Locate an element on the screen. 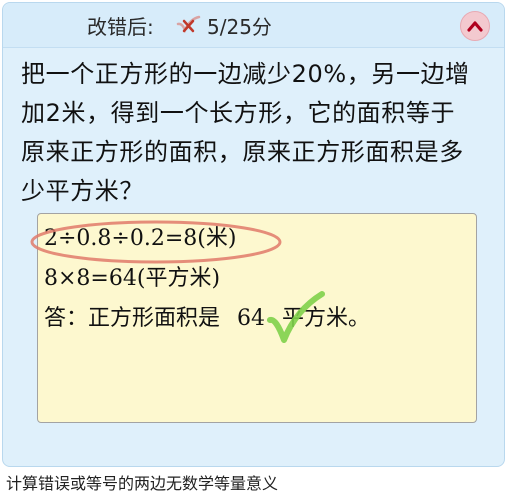 This screenshot has width=509, height=501. error-note: 计算错误或等号的两边无数学等量意义 is located at coordinates (142, 483).